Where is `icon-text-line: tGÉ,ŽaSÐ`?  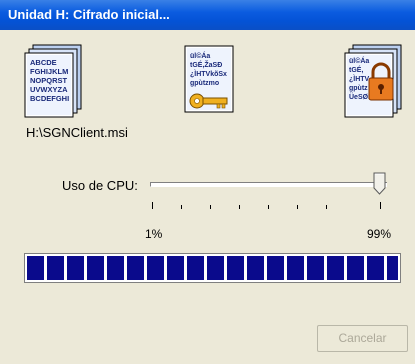 icon-text-line: tGÉ,ŽaSÐ is located at coordinates (206, 64).